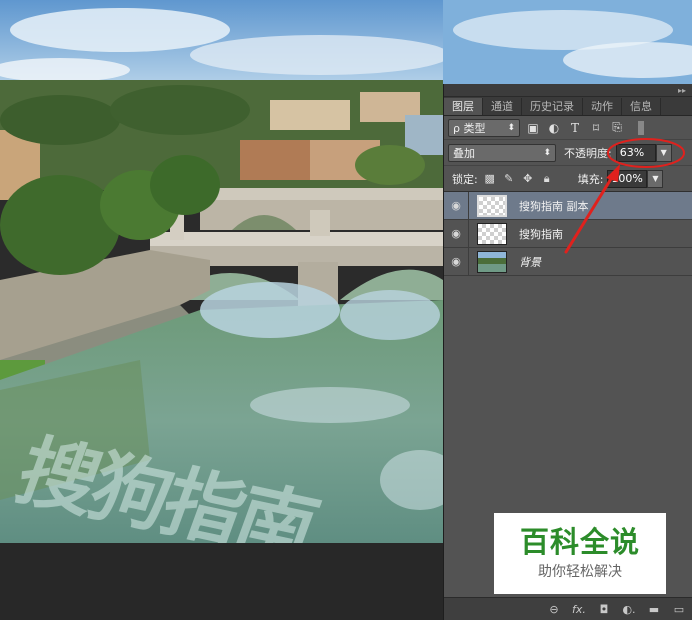 This screenshot has height=620, width=692. I want to click on tab-history: 历史记录, so click(552, 106).